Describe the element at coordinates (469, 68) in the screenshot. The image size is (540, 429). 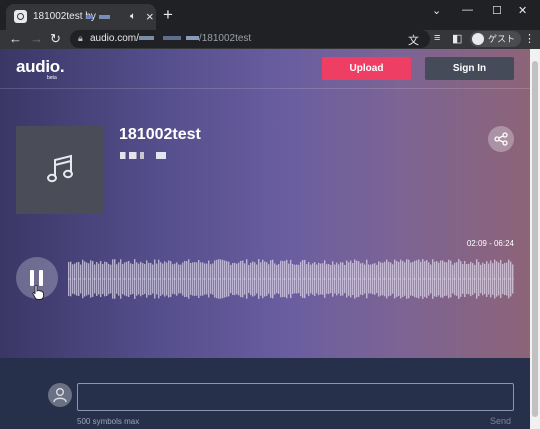
I see `sign-in-button: Sign In` at that location.